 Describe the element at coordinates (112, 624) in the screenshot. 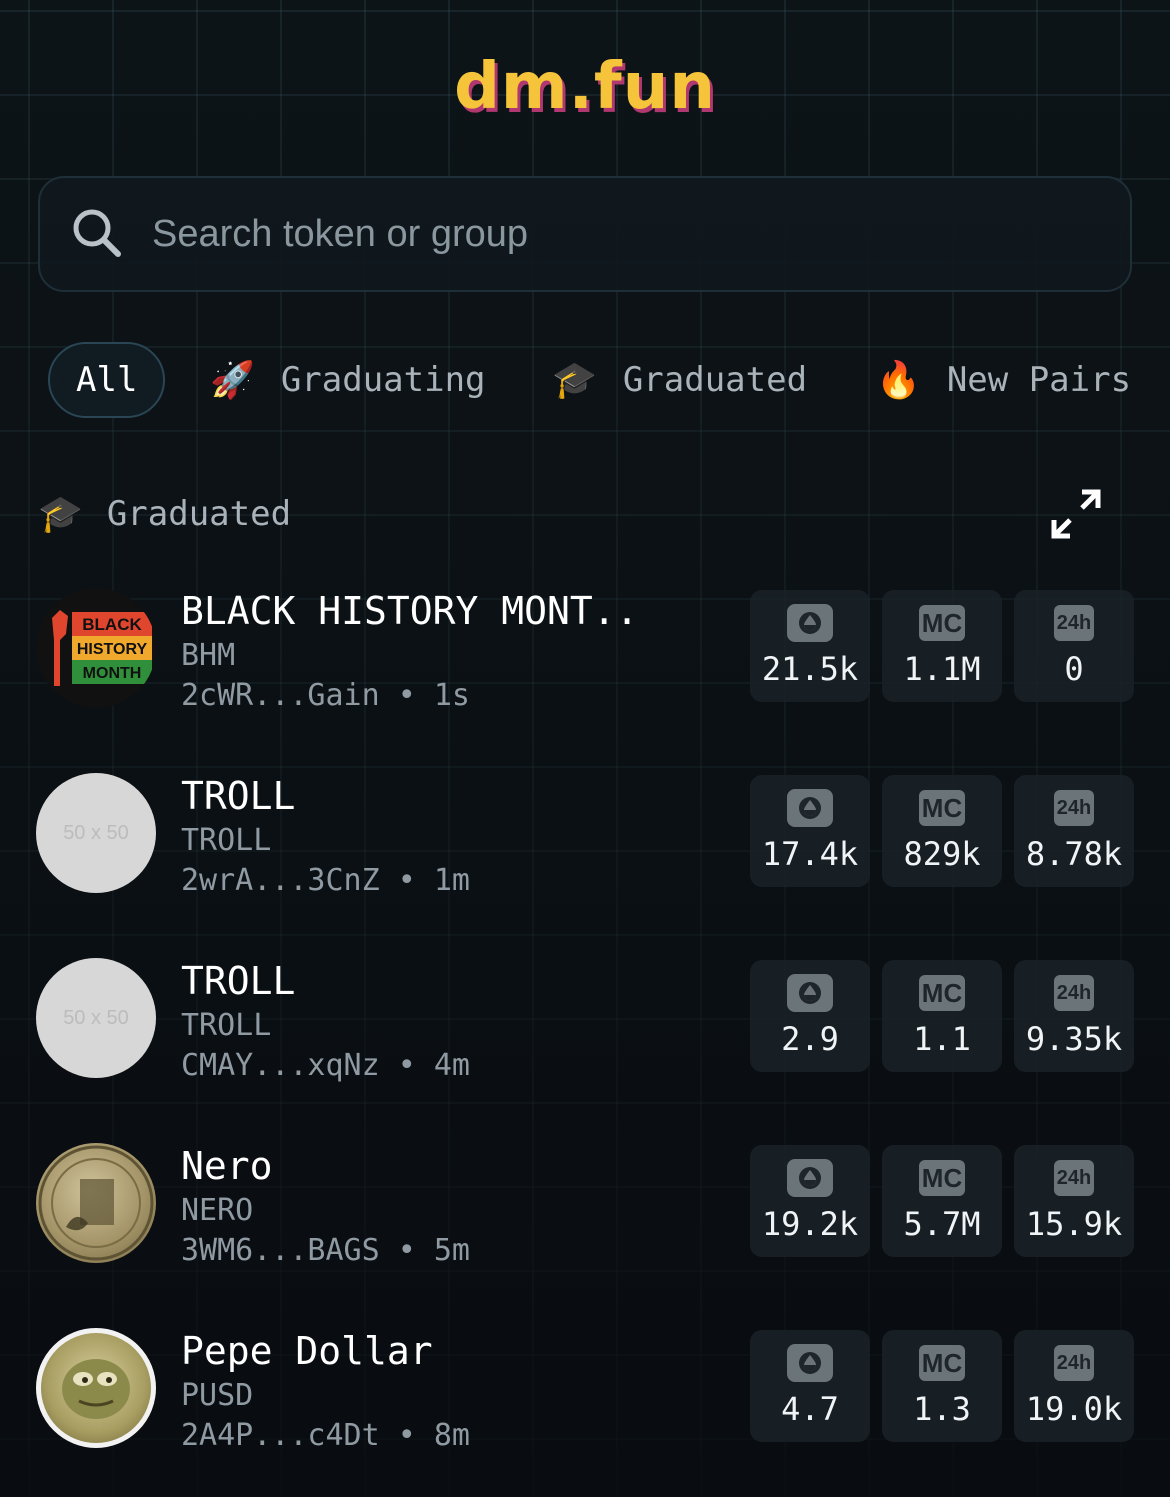

I see `avatar-text: BLACK` at that location.